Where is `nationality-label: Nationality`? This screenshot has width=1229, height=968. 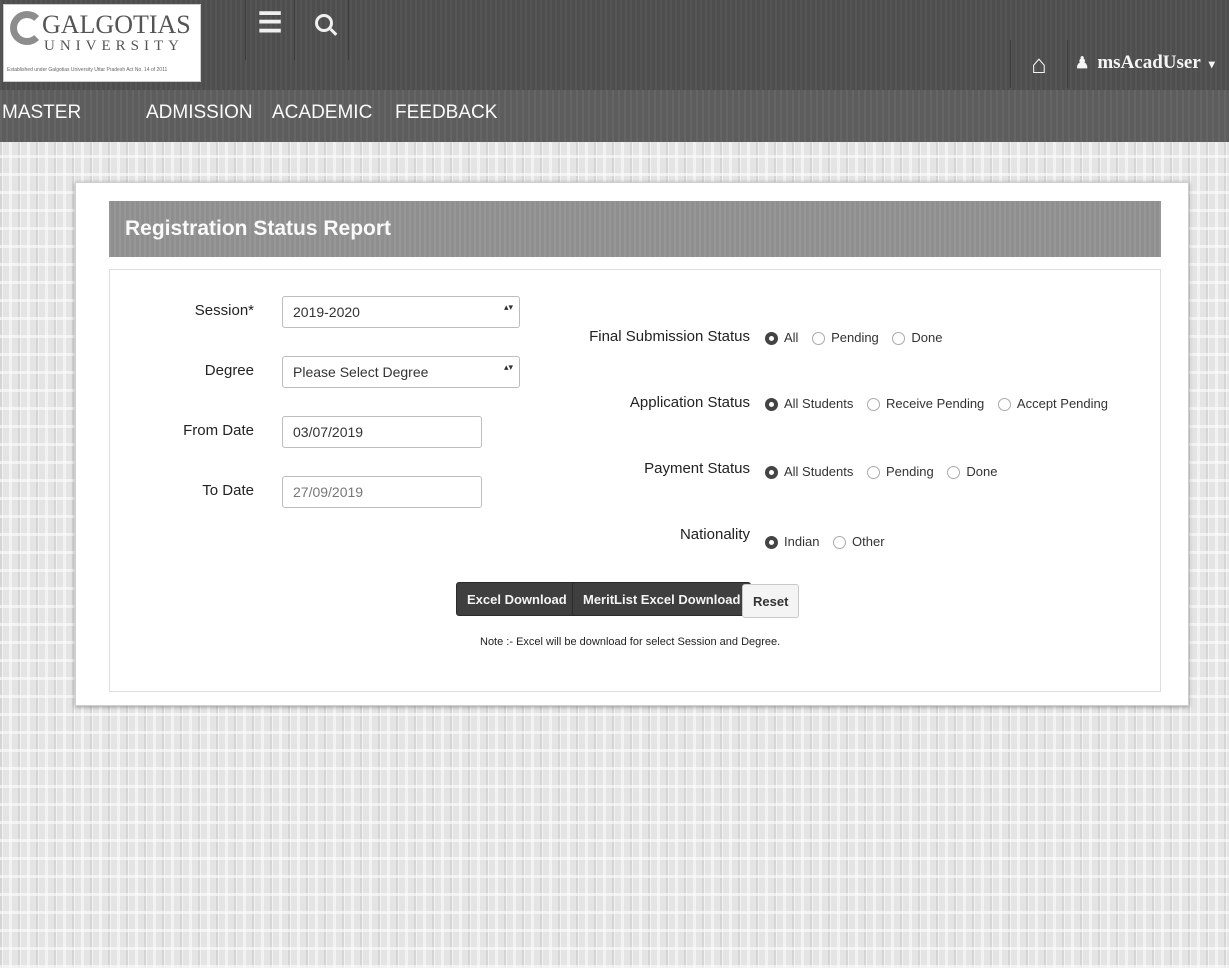
nationality-label: Nationality is located at coordinates (714, 534).